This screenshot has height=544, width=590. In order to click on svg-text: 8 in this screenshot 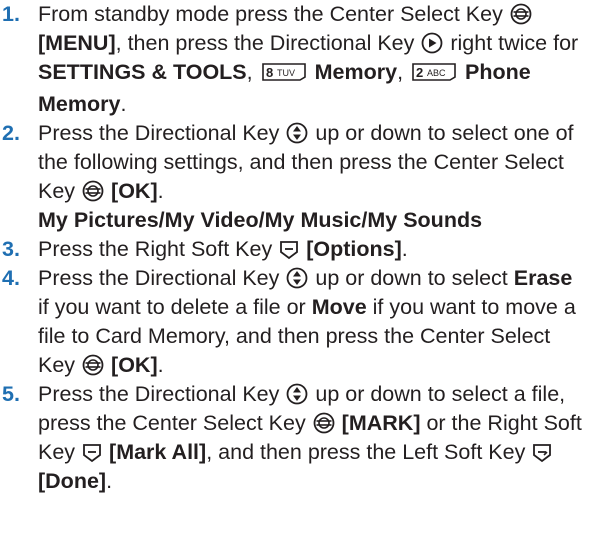, I will do `click(269, 72)`.